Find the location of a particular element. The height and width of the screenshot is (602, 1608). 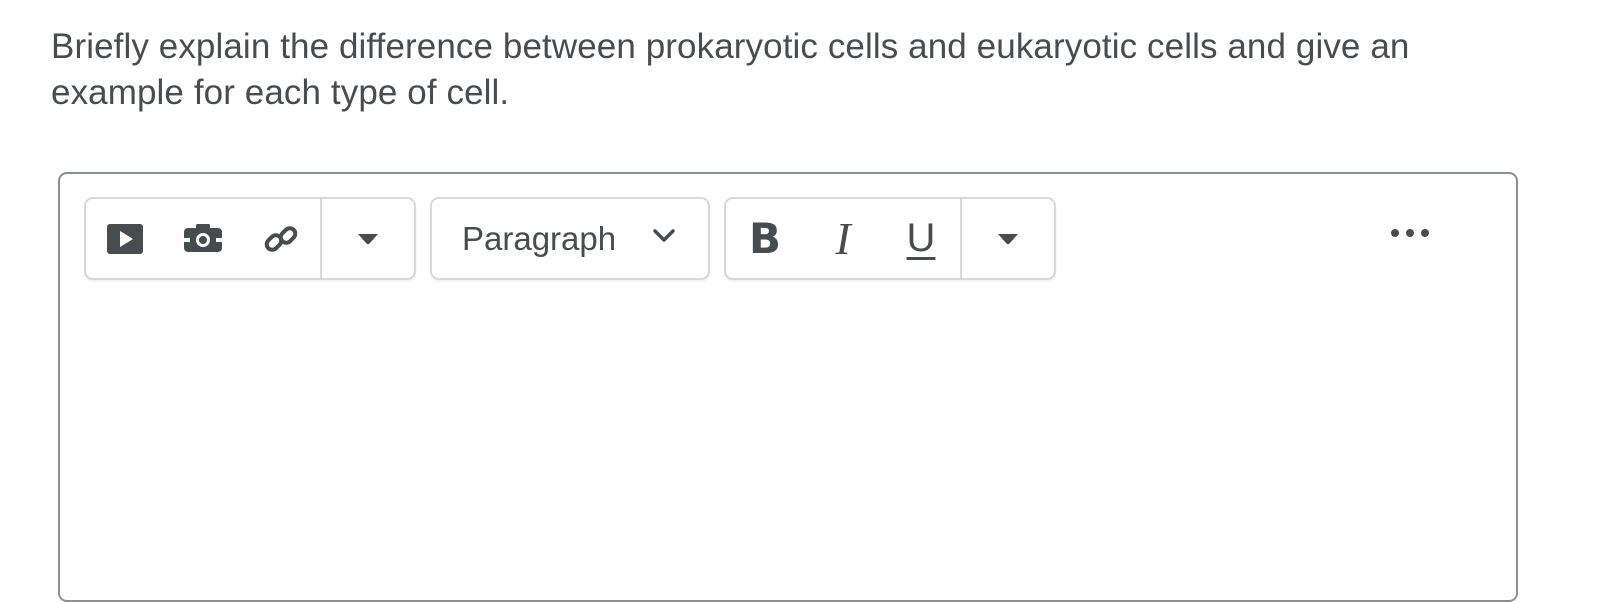

insert-more-button is located at coordinates (368, 238).